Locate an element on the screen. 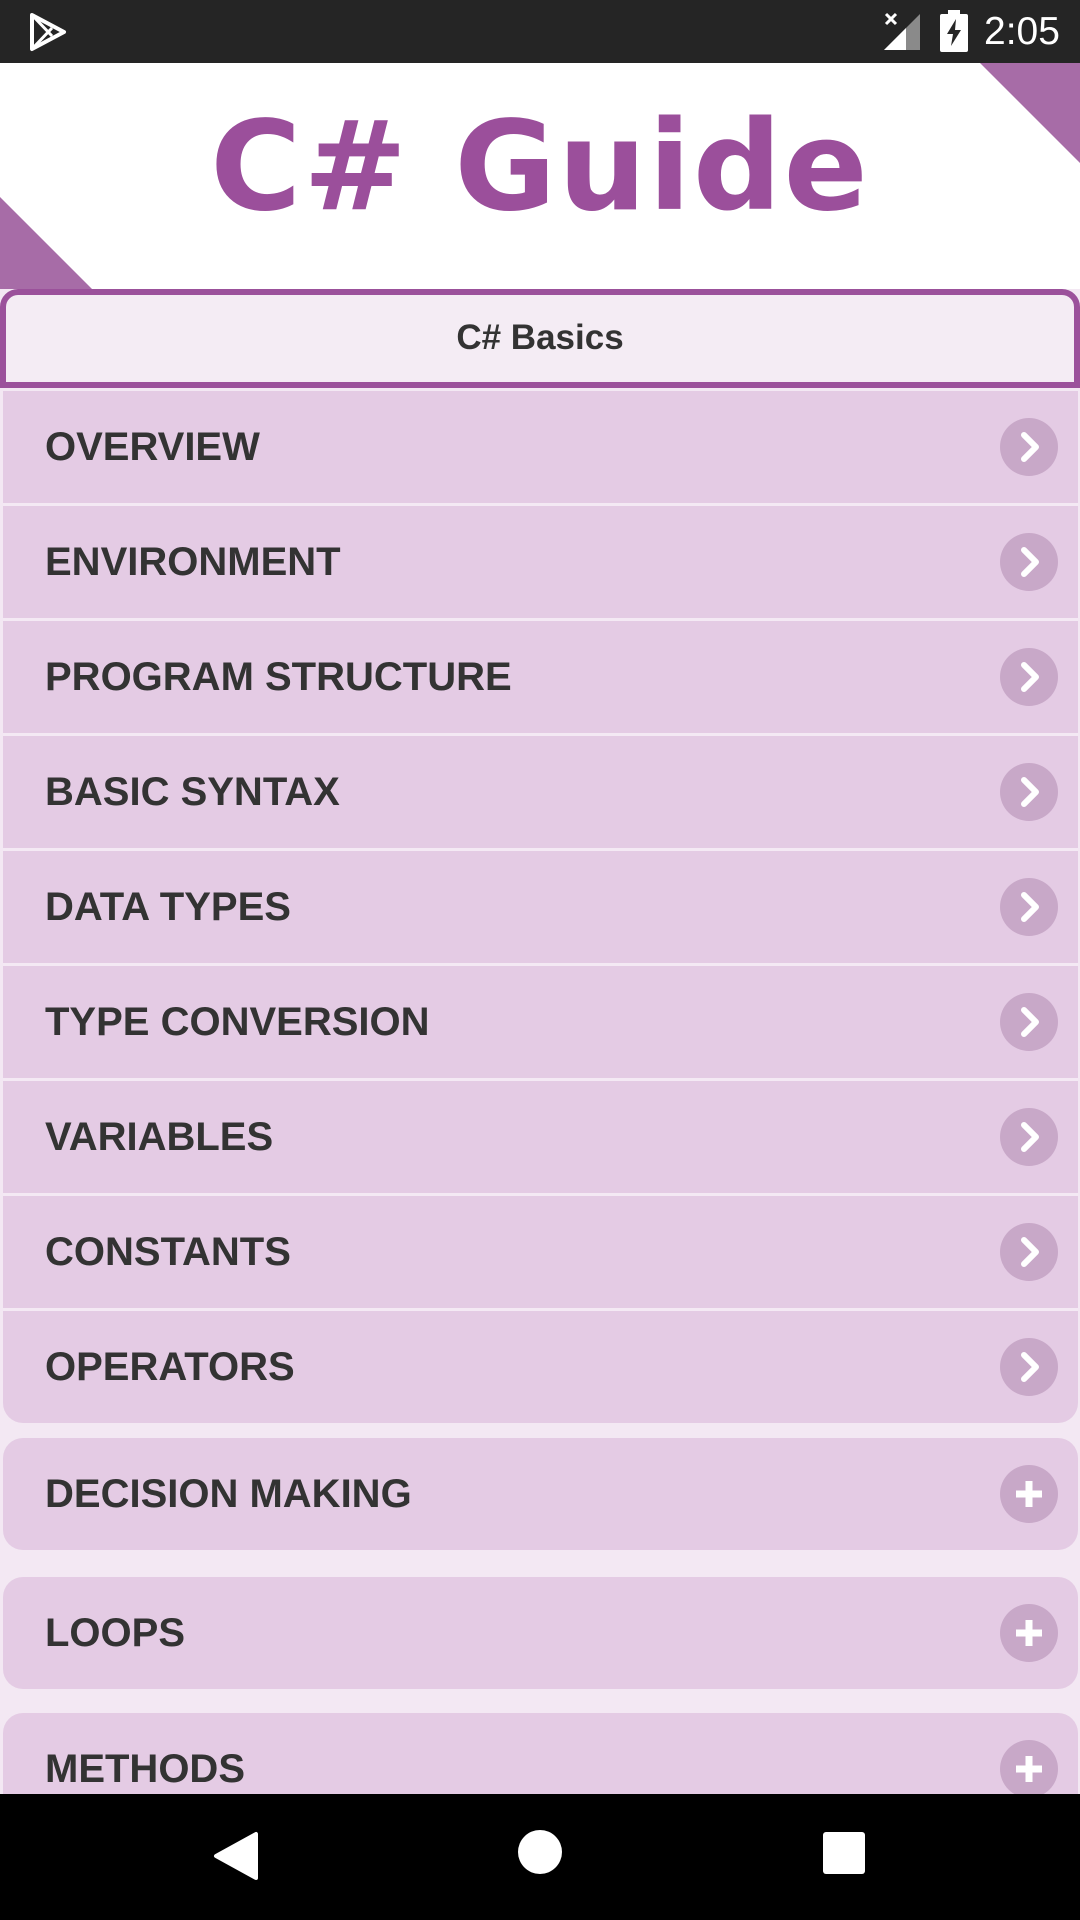  list-item-data-types: DATA TYPES is located at coordinates (540, 908).